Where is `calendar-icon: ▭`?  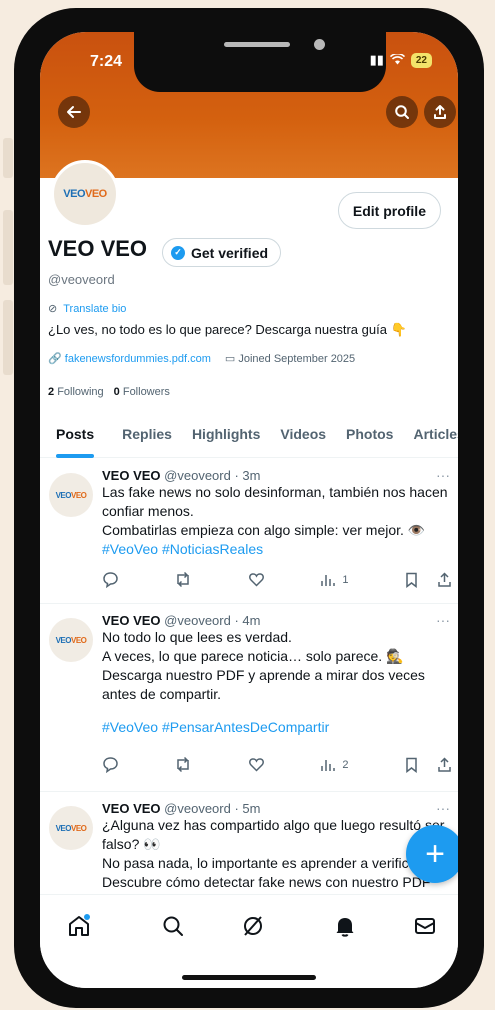
calendar-icon: ▭ is located at coordinates (230, 359).